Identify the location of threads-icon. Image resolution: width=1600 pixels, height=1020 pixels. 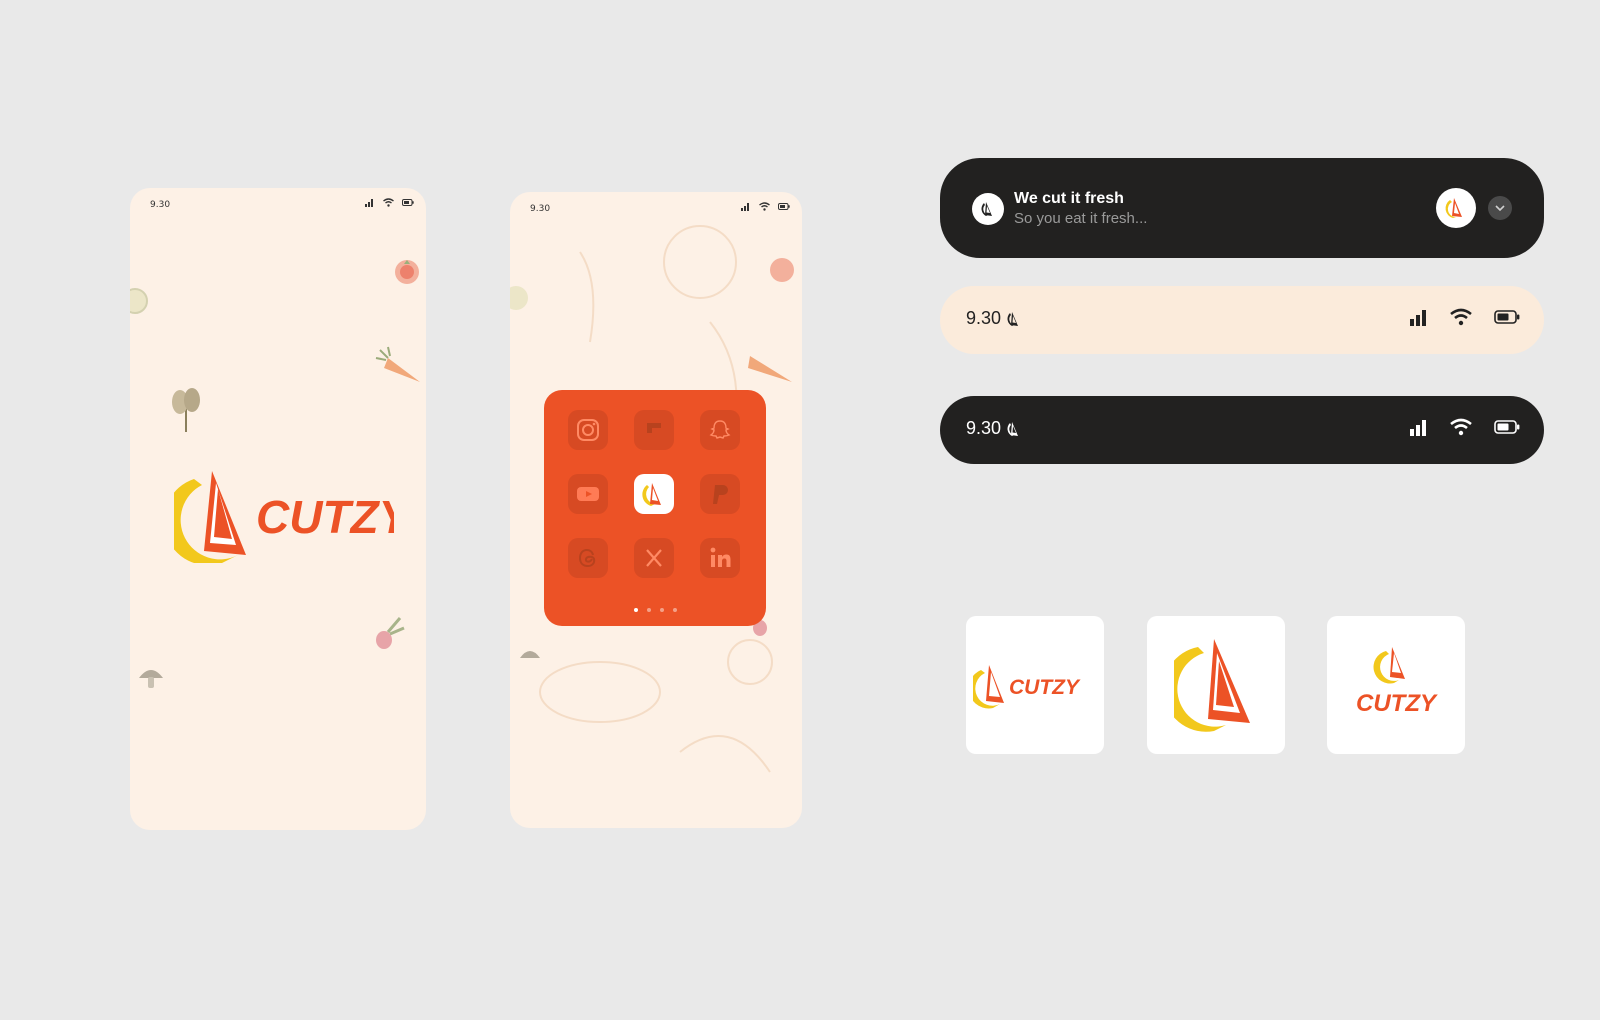
(588, 558).